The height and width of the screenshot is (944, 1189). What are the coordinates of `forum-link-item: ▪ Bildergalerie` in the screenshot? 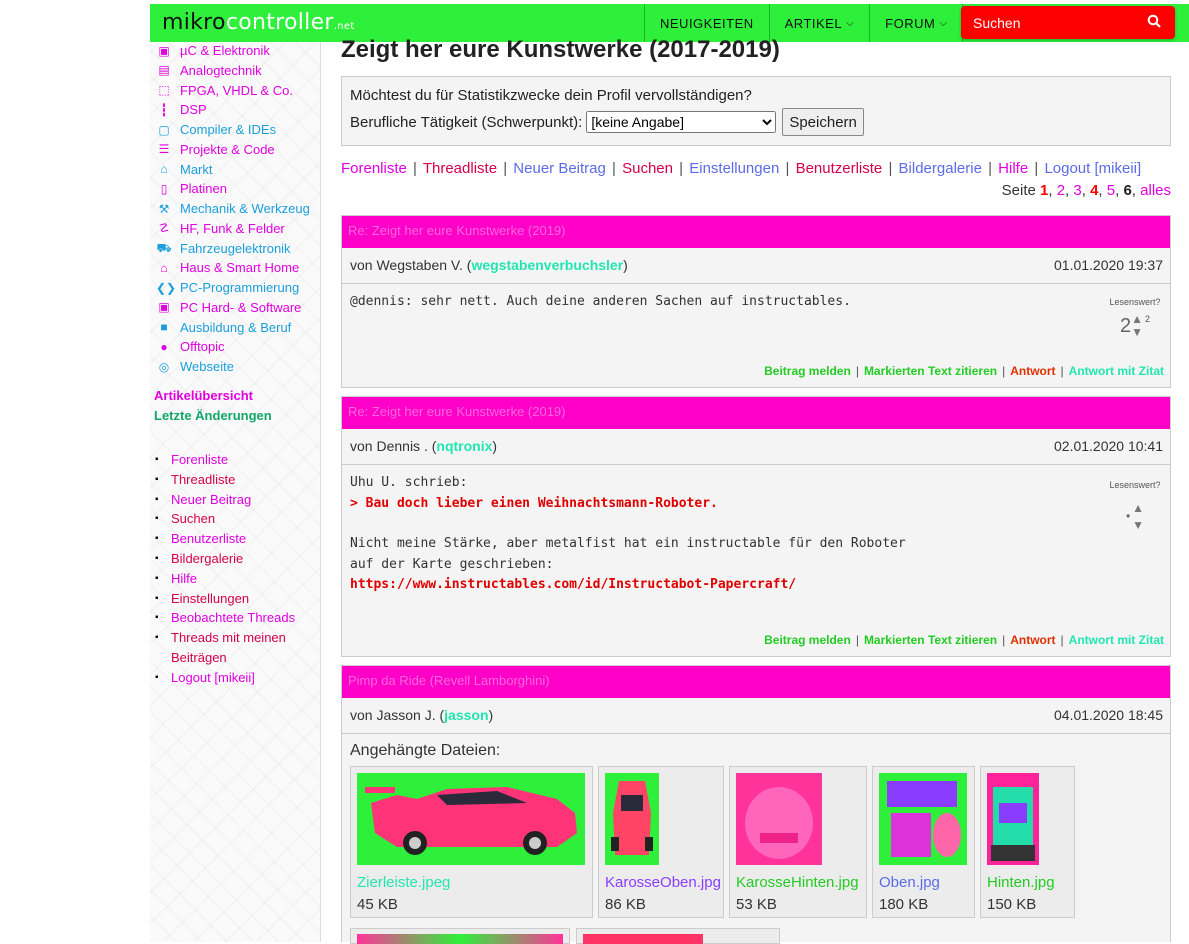 It's located at (233, 559).